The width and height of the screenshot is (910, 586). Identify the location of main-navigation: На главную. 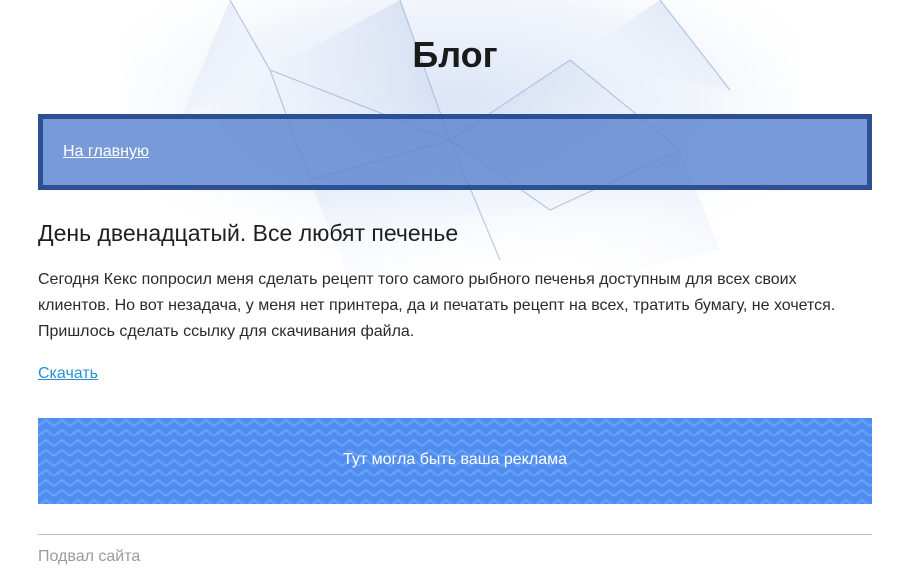
(455, 152).